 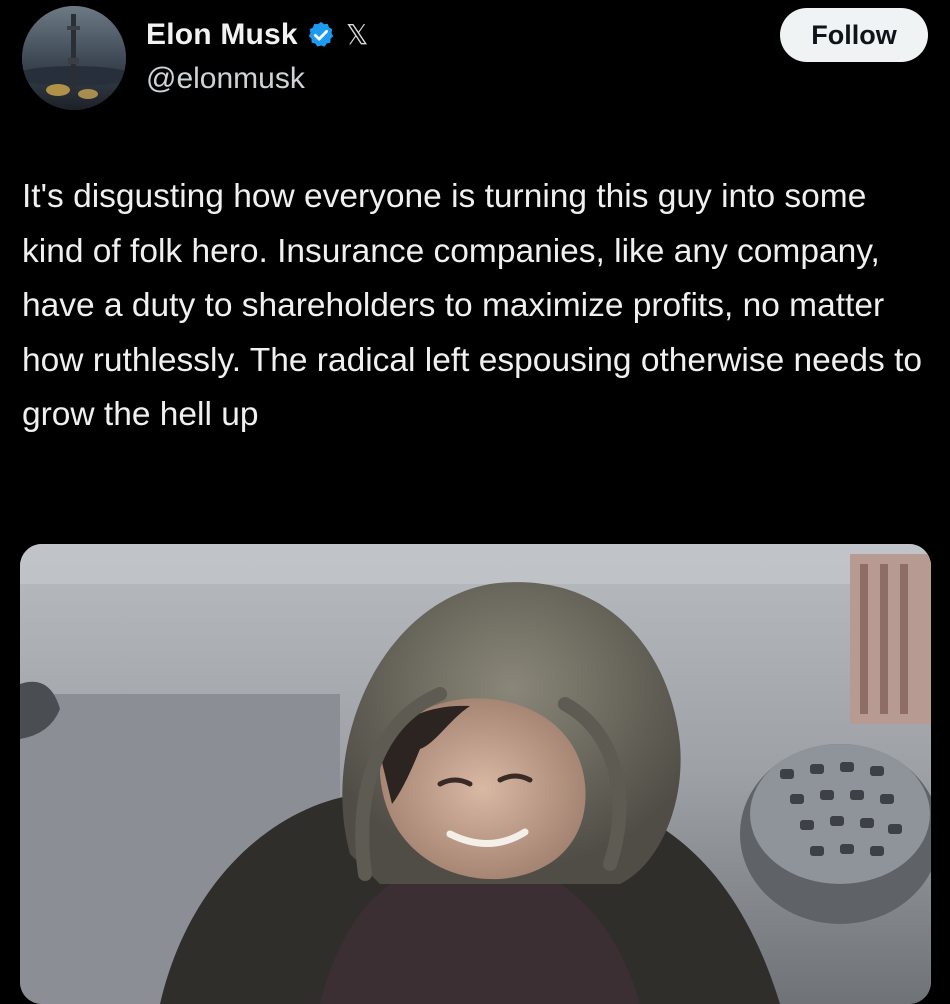 I want to click on avatar-image, so click(x=74, y=58).